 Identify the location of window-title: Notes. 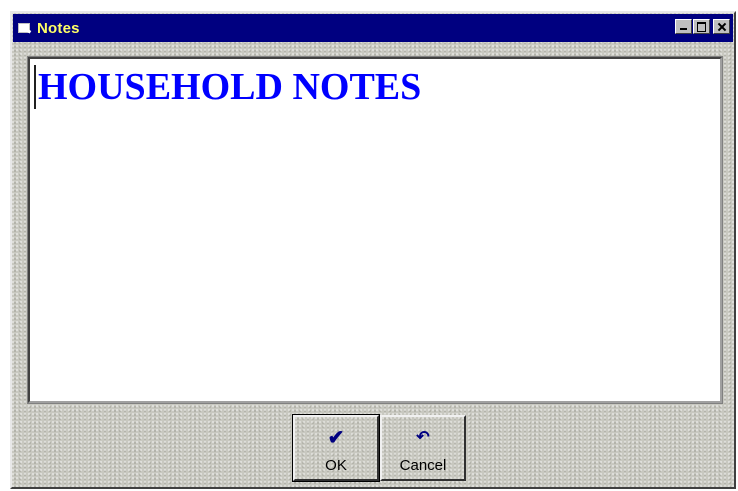
(58, 28).